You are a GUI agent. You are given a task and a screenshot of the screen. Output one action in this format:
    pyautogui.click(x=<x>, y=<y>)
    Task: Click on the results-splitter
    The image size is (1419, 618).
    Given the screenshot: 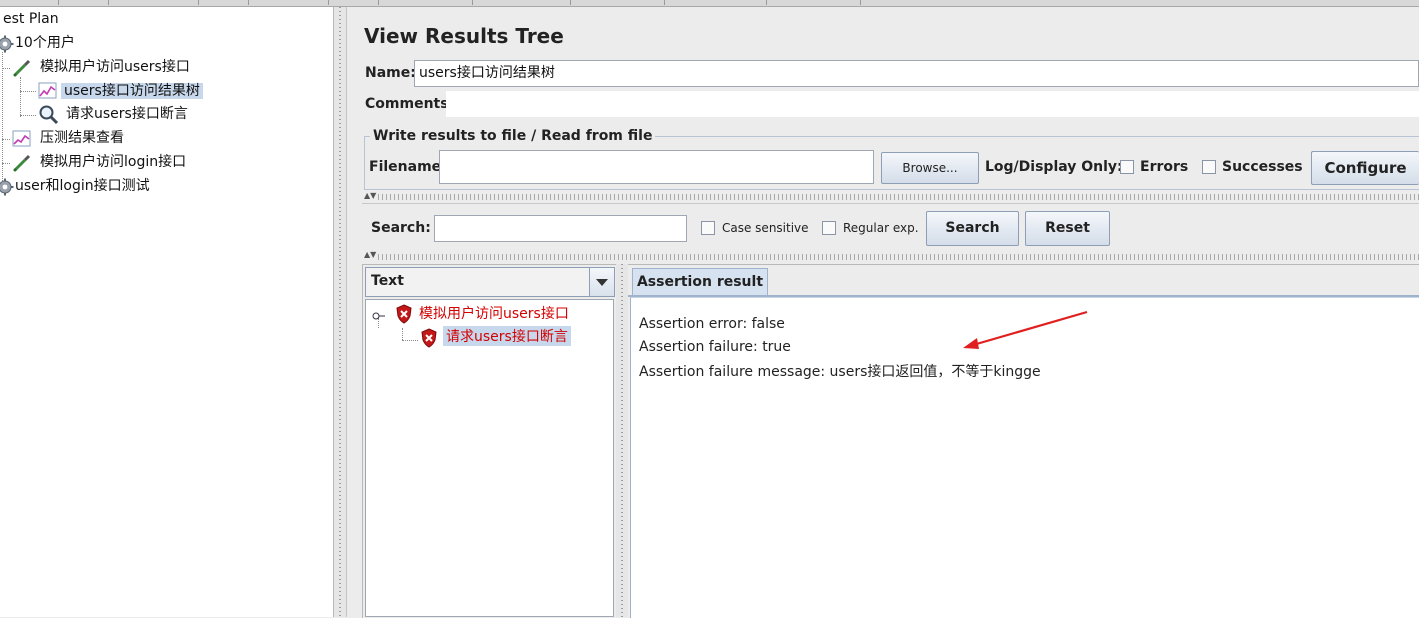 What is the action you would take?
    pyautogui.click(x=622, y=440)
    